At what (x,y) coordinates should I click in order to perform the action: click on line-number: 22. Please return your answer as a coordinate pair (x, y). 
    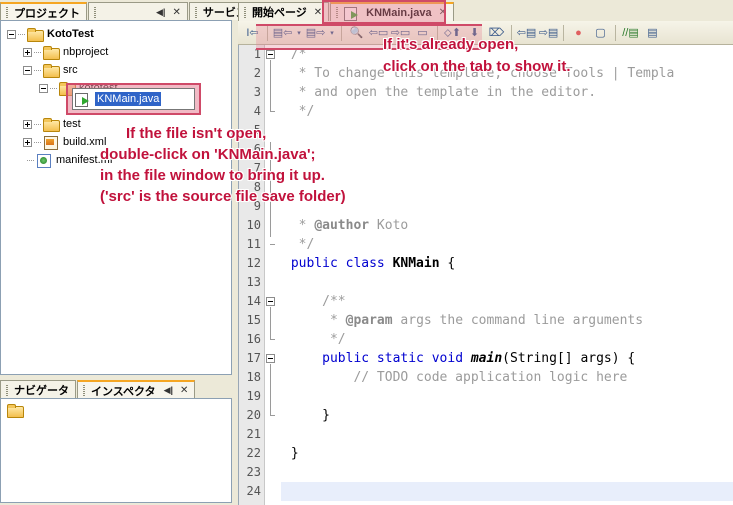
    Looking at the image, I should click on (253, 453).